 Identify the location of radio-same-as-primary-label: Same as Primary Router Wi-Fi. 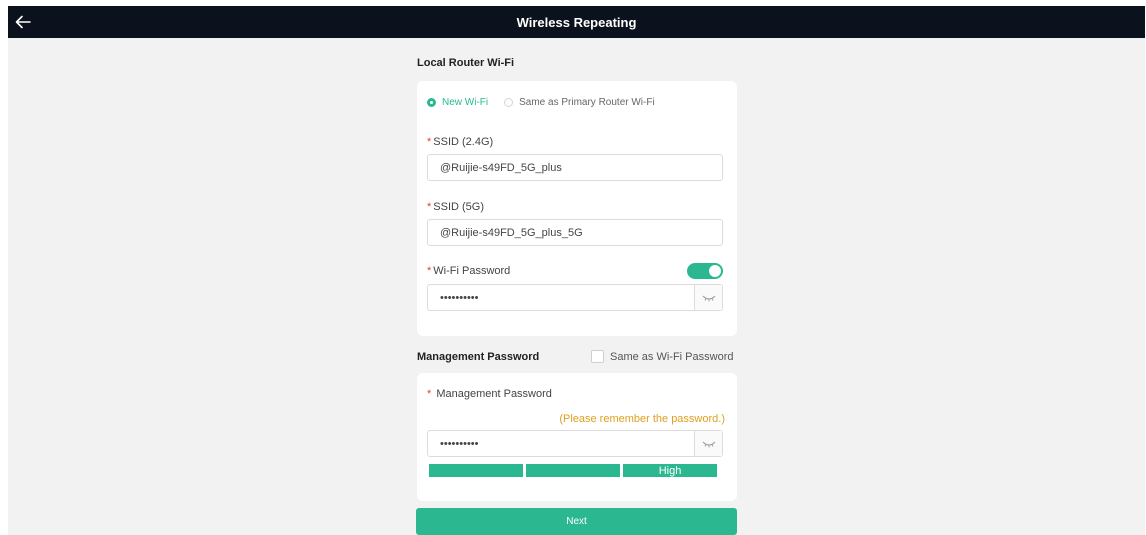
(587, 102).